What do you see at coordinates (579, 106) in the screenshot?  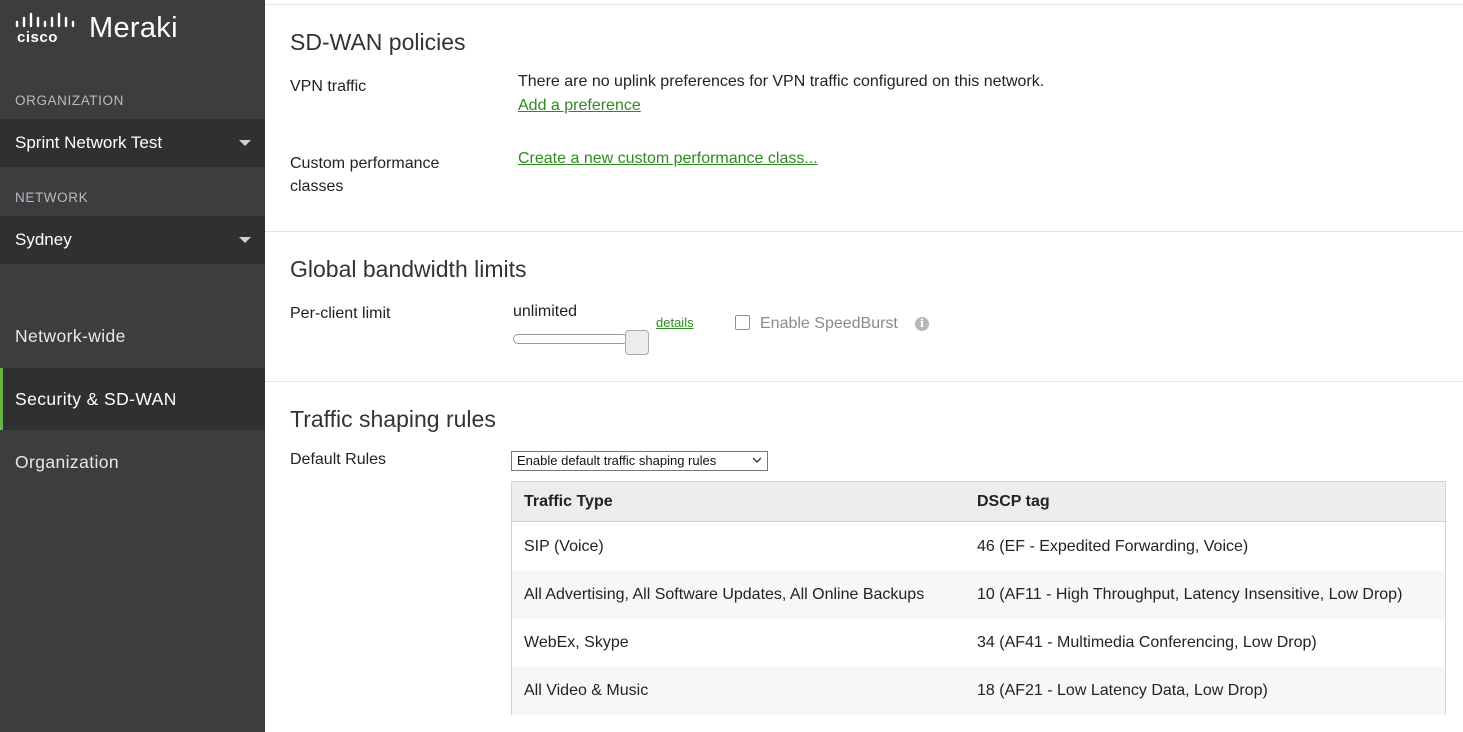 I see `add-preference-link: Add a preference` at bounding box center [579, 106].